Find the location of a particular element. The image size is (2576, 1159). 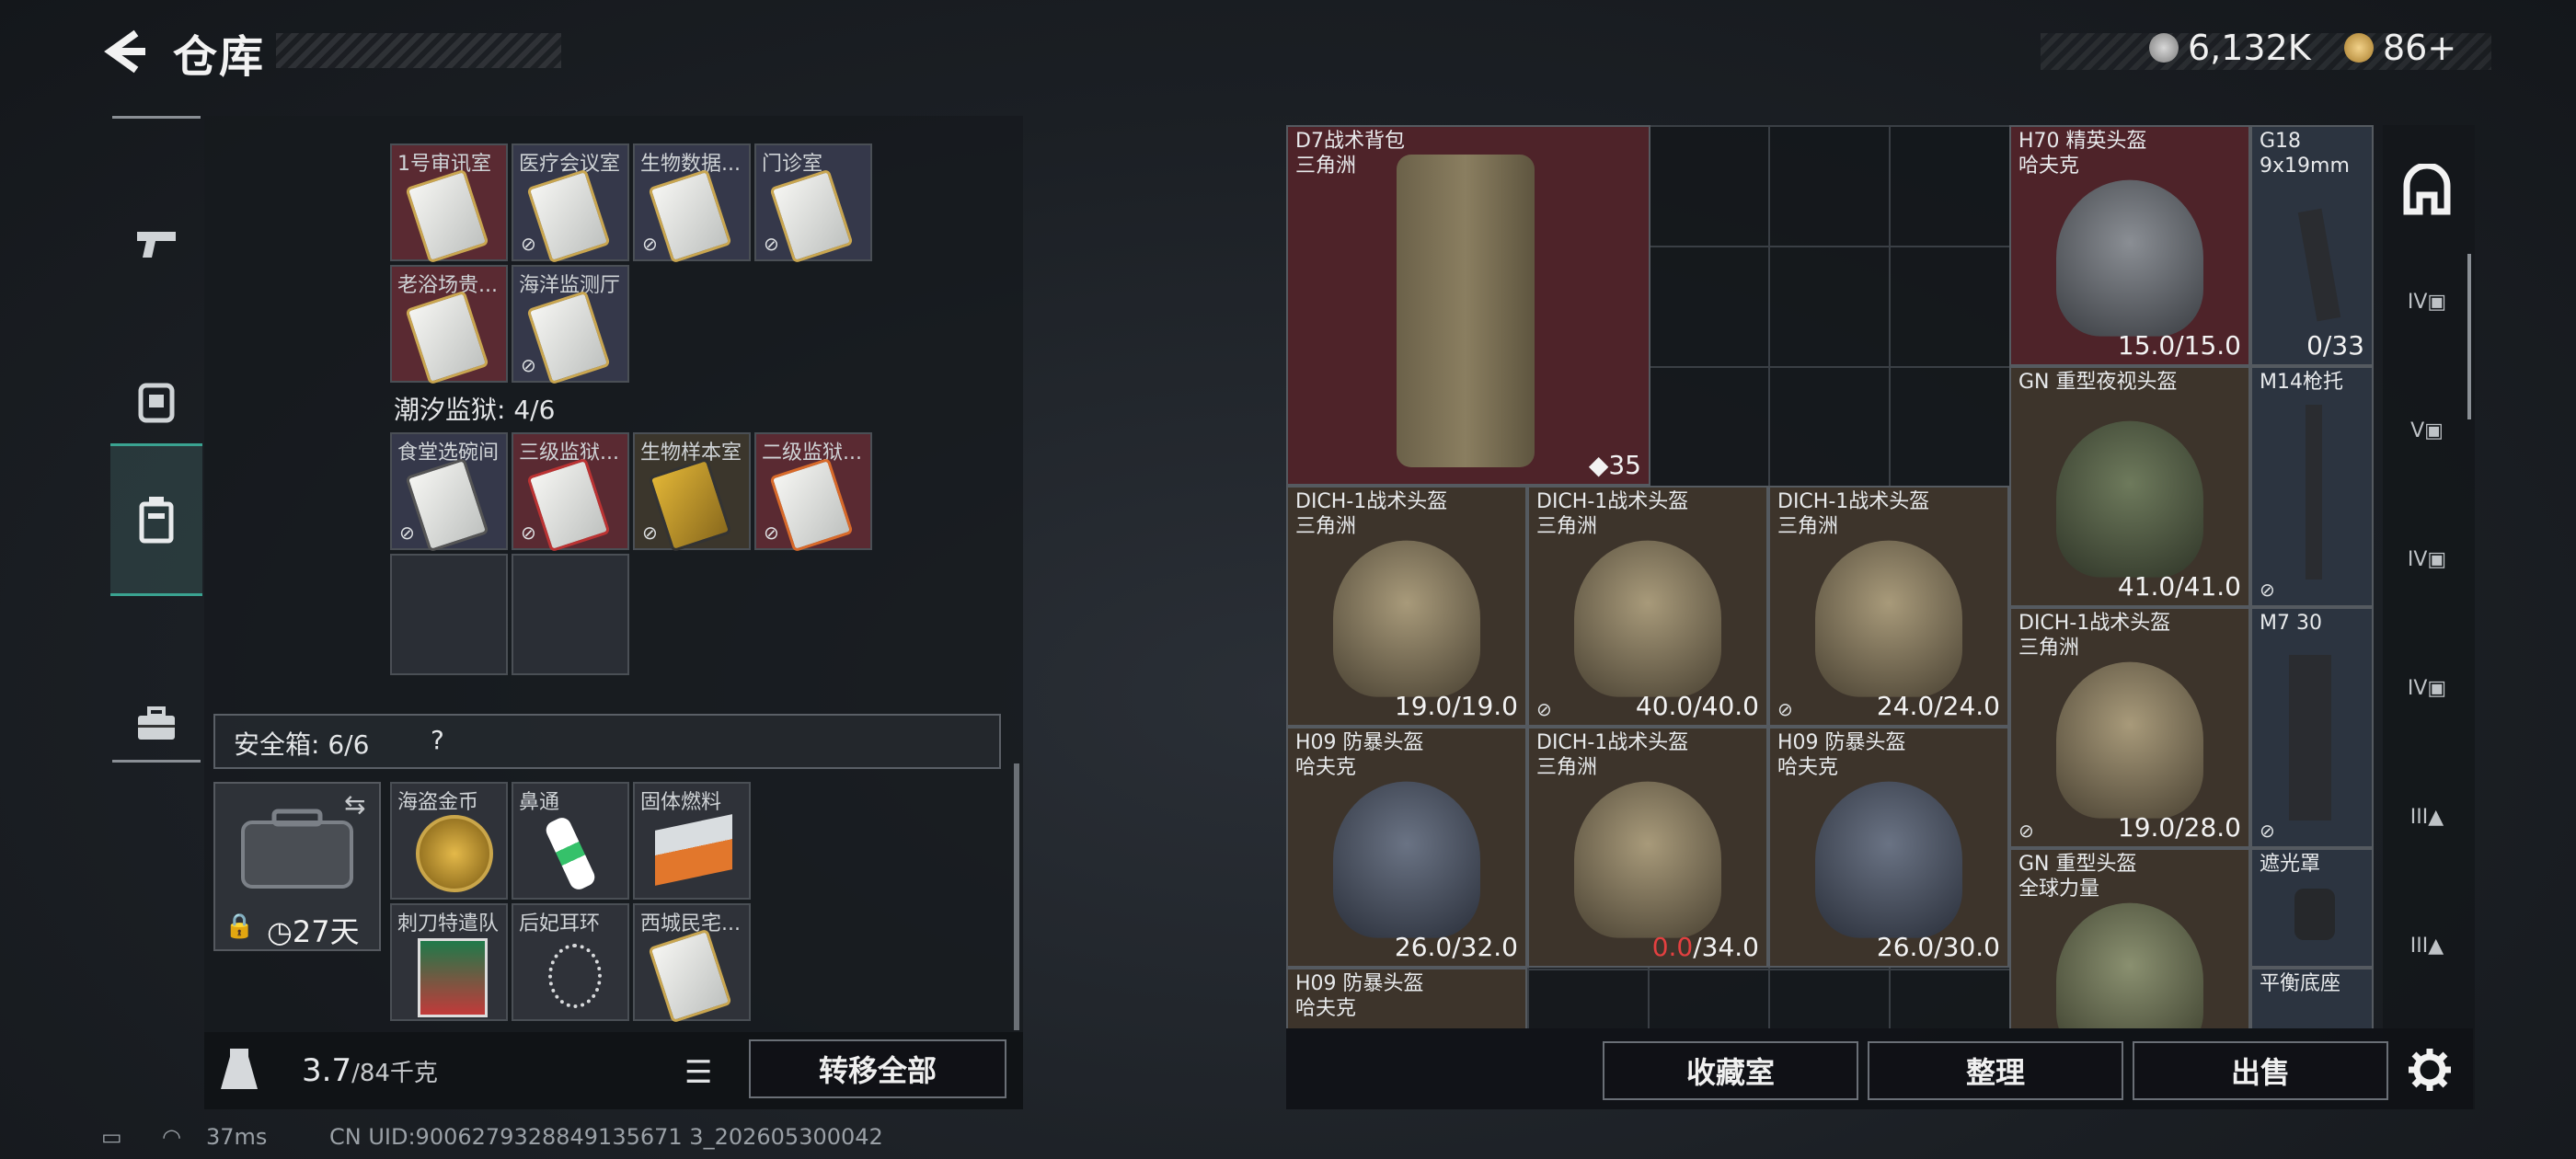

stash-item-dich2: DICH-1战术头盔 三角洲 ⊘ 40.0/40.0 is located at coordinates (1647, 606).